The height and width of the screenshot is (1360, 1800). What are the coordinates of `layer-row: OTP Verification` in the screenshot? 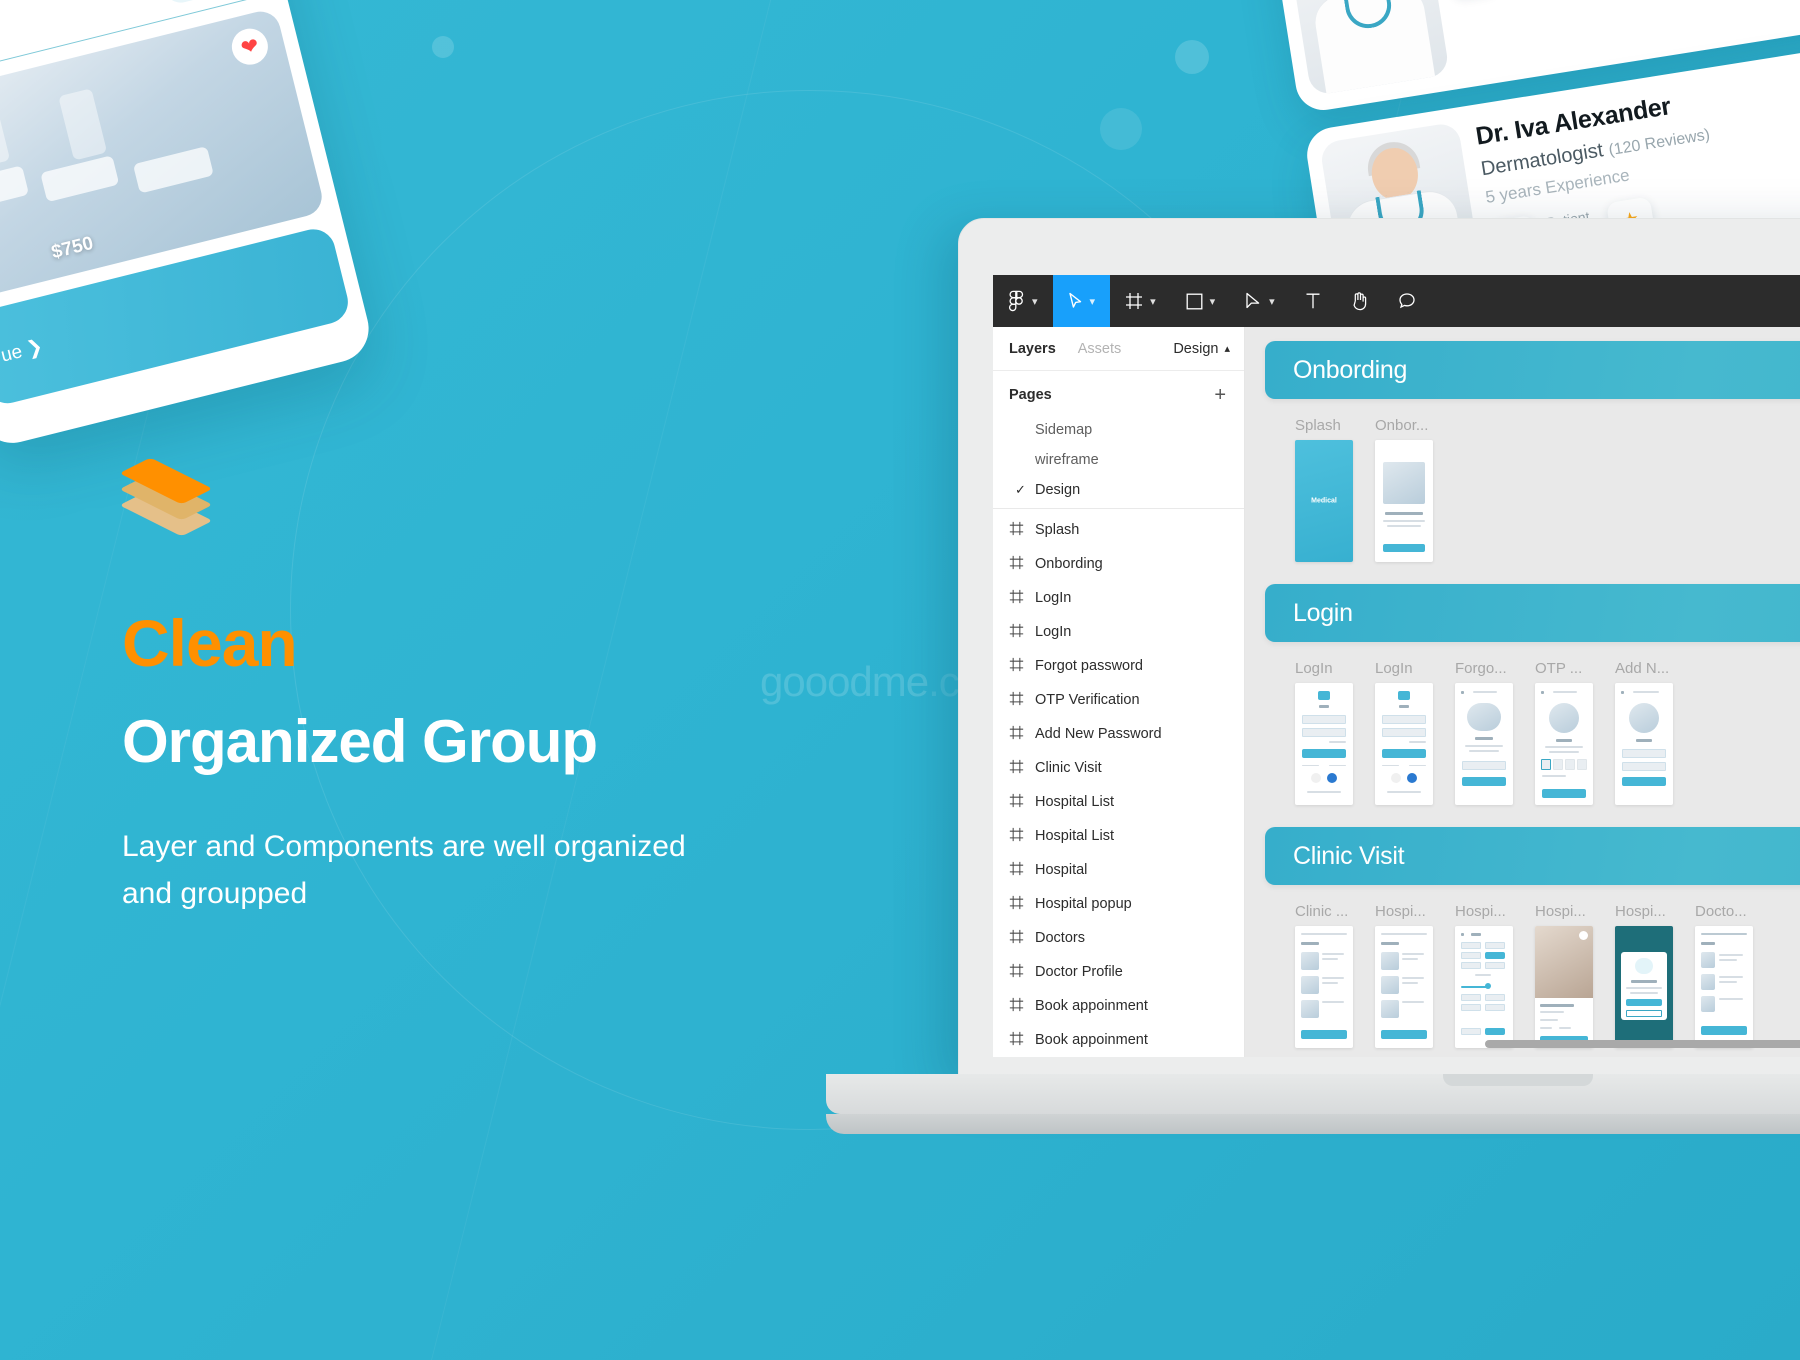 It's located at (1118, 700).